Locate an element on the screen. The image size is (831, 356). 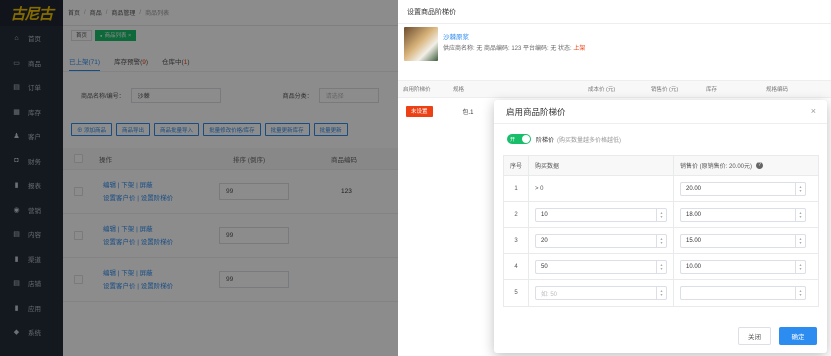
modal-title: 启用商品阶梯价 is located at coordinates (536, 111).